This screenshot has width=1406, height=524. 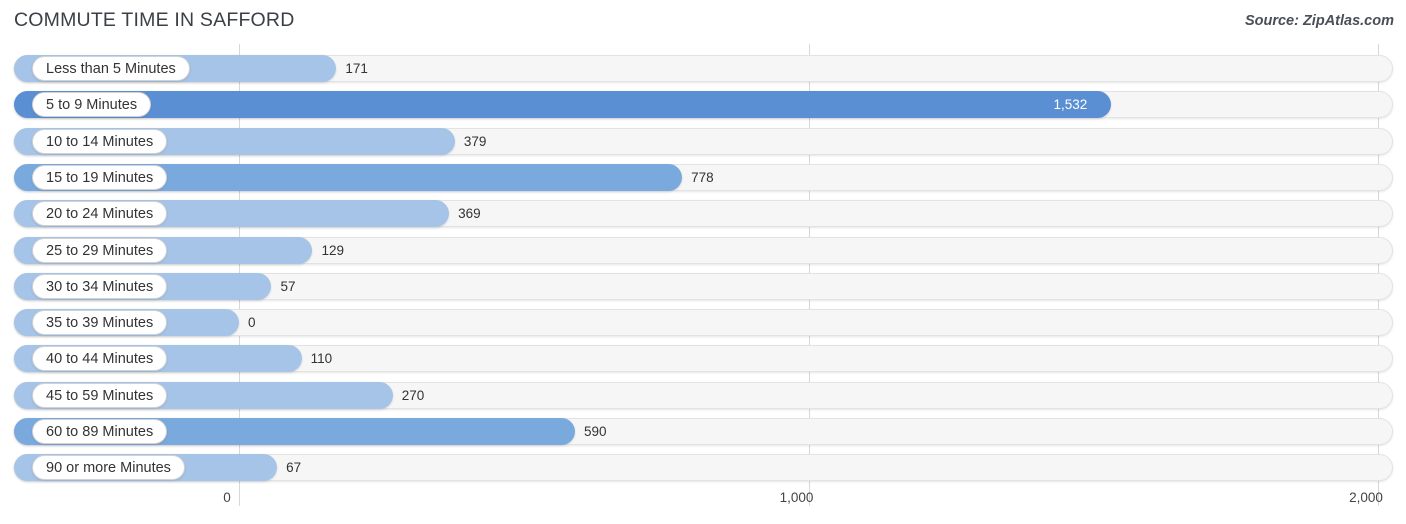 What do you see at coordinates (703, 395) in the screenshot?
I see `bar-row: 45 to 59 Minutes 270` at bounding box center [703, 395].